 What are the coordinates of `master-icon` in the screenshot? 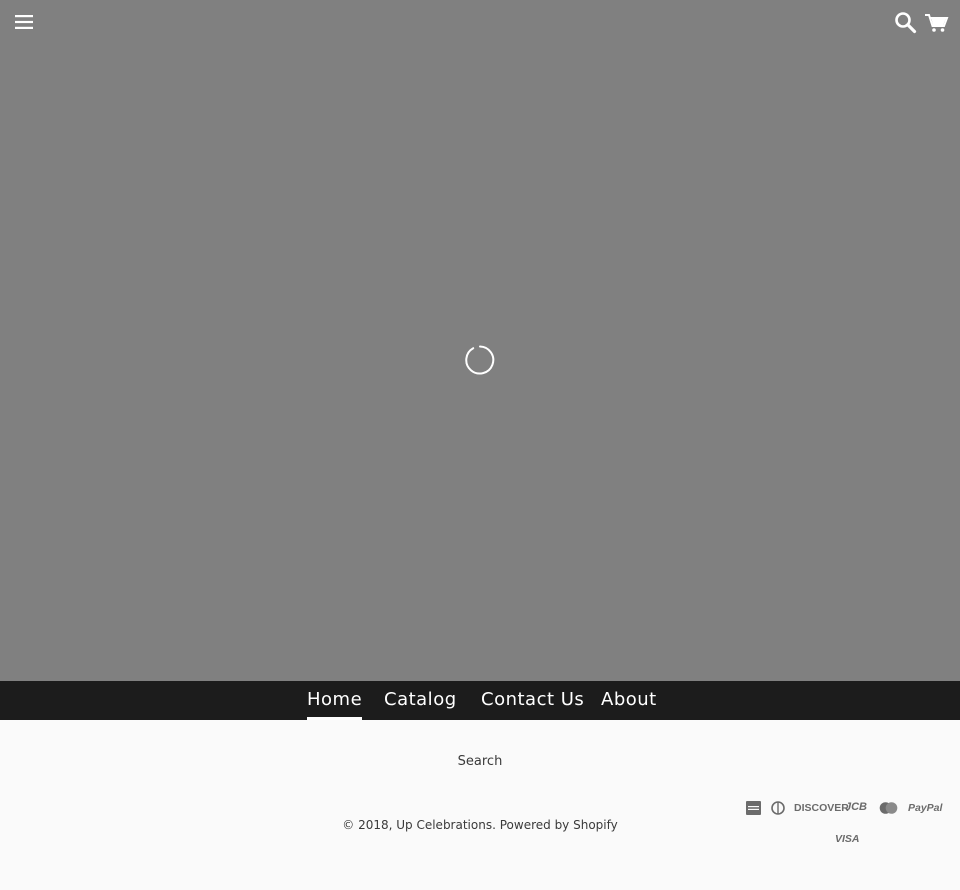 It's located at (888, 808).